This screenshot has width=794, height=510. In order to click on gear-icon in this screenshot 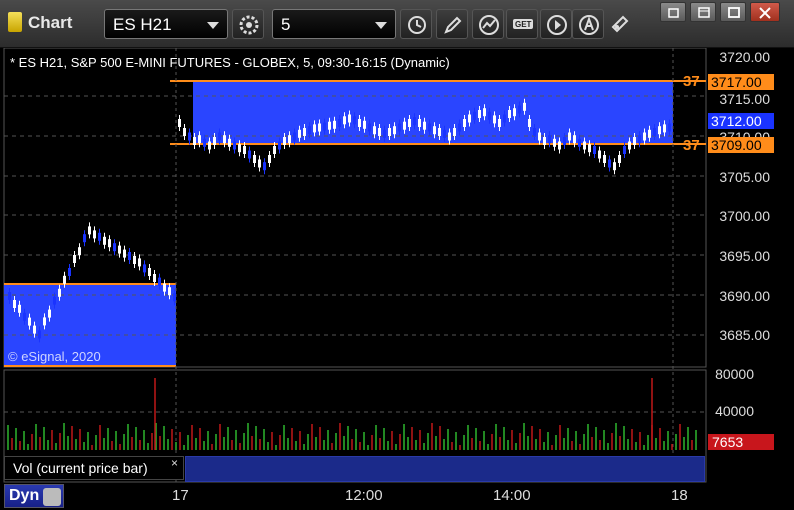, I will do `click(249, 25)`.